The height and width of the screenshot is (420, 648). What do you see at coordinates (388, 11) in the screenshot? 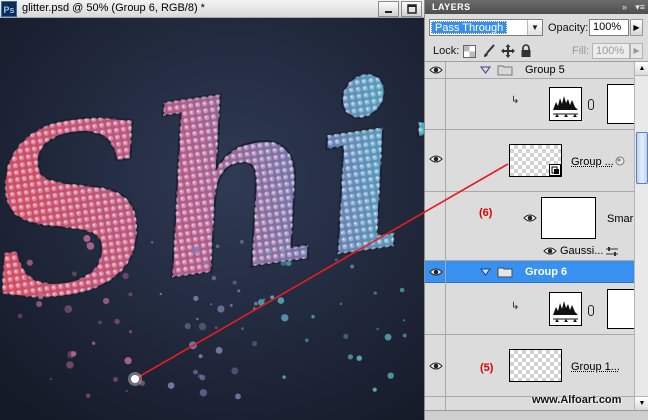
I see `minimize-icon` at bounding box center [388, 11].